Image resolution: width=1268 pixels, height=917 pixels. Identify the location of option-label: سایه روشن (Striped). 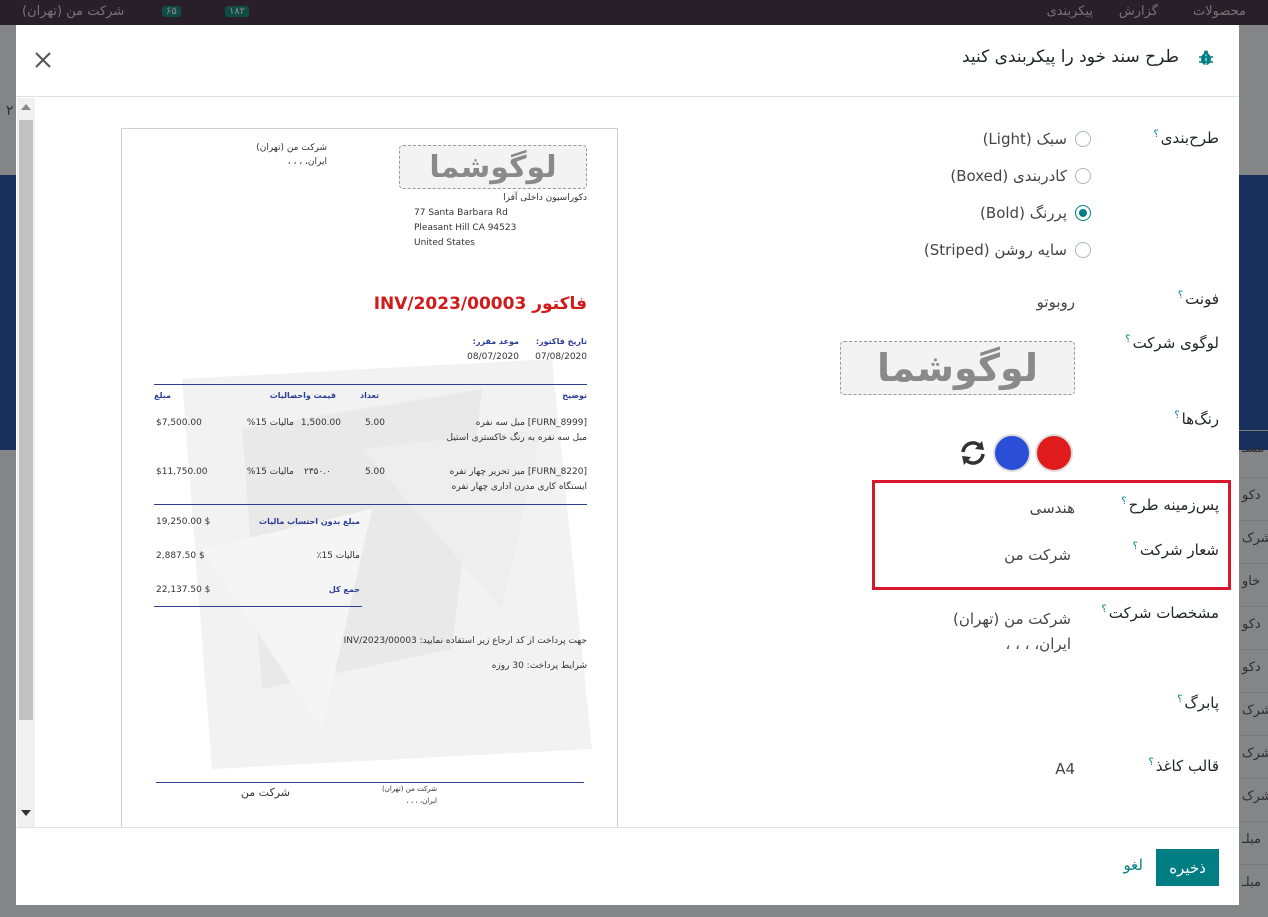
(995, 250).